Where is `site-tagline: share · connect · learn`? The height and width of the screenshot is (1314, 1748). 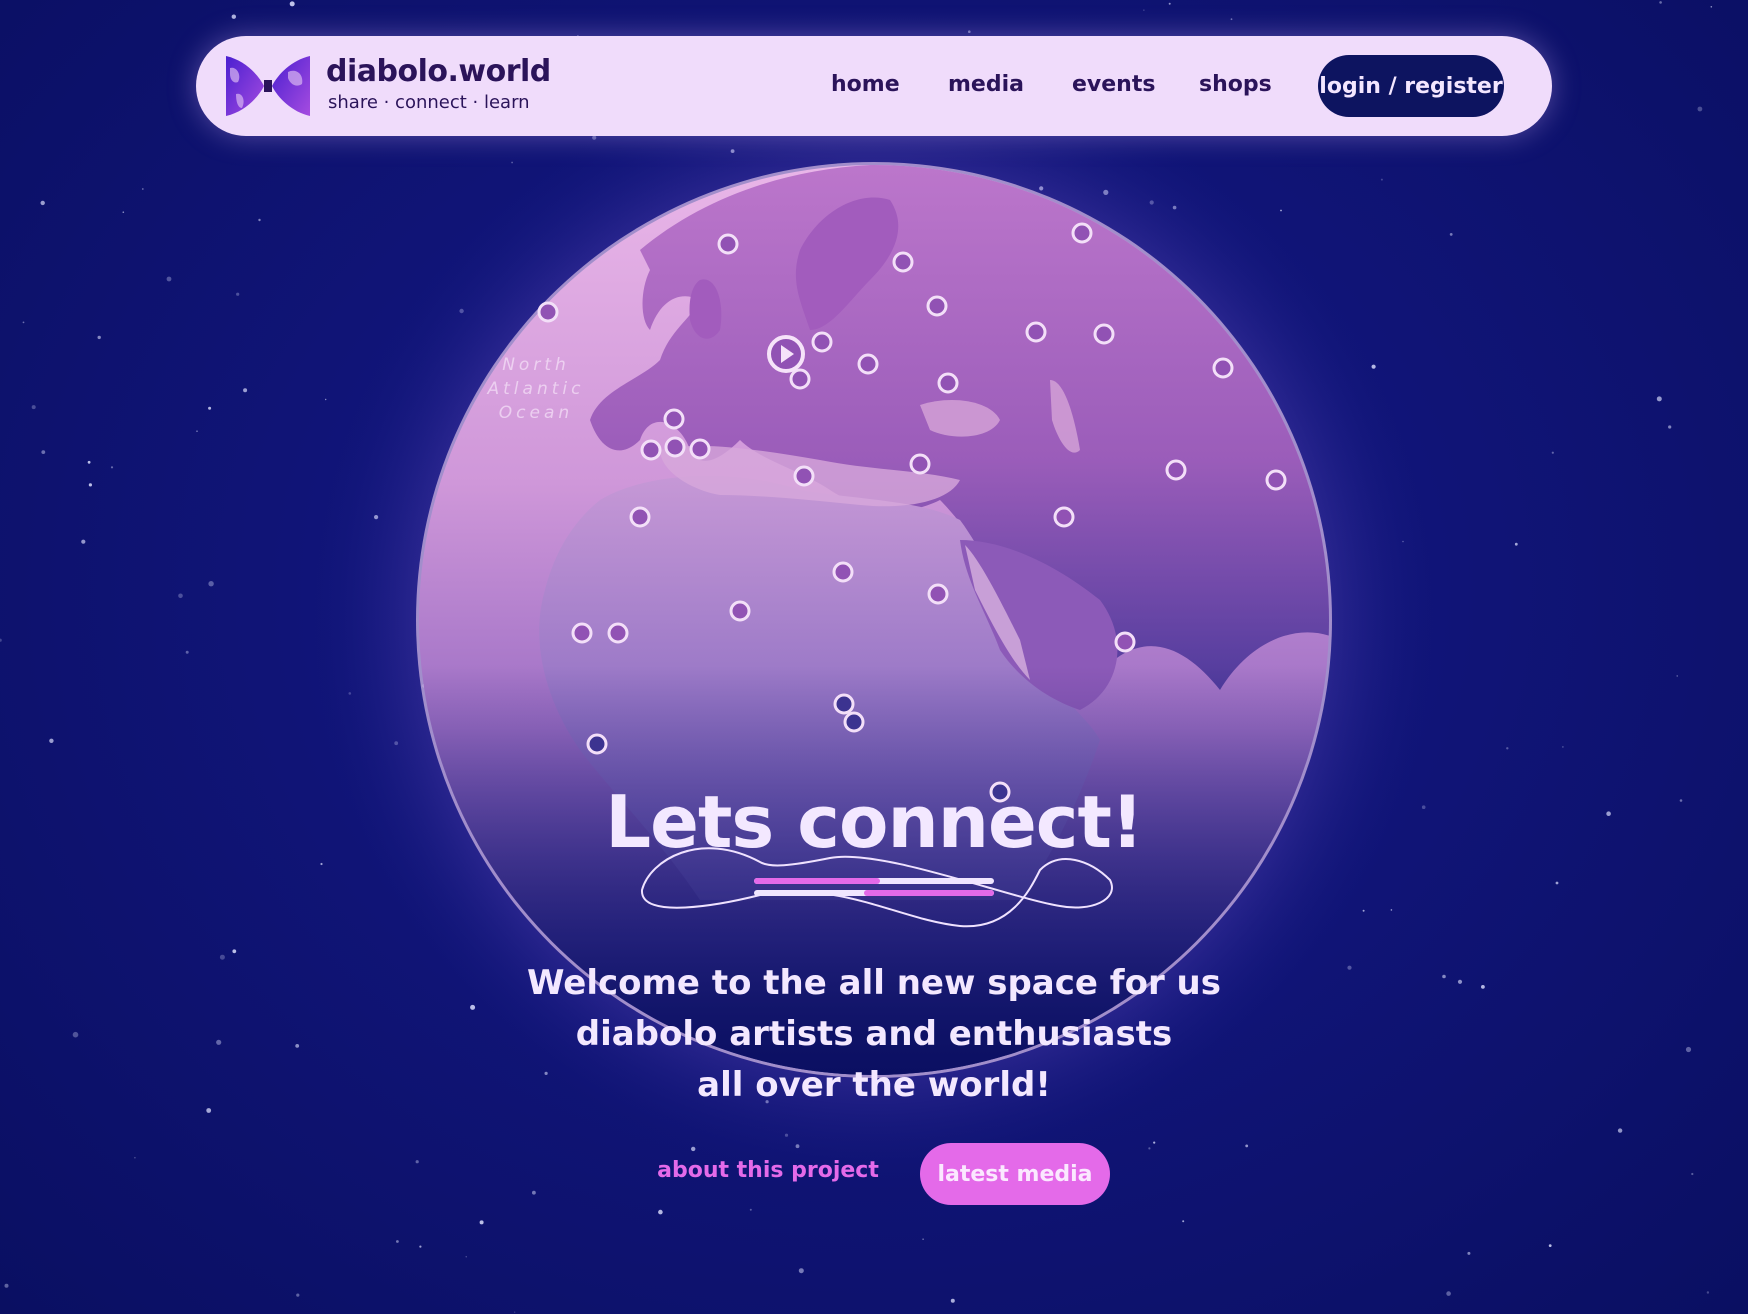
site-tagline: share · connect · learn is located at coordinates (429, 102).